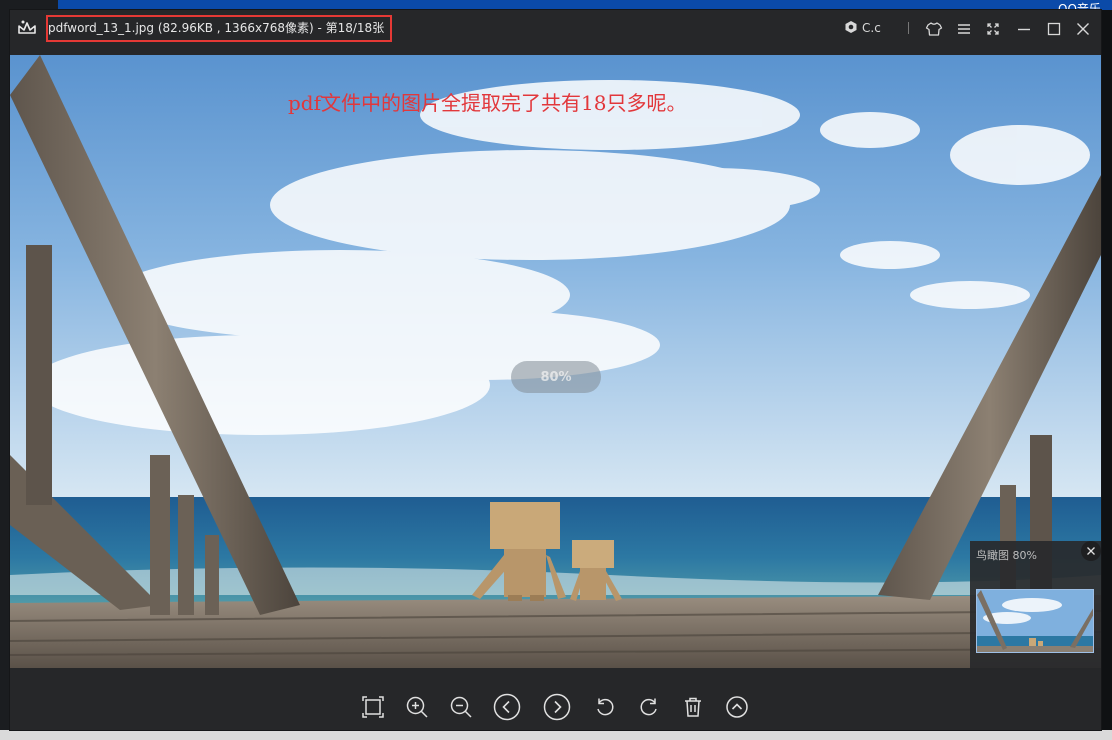  I want to click on account-label: C.c, so click(871, 28).